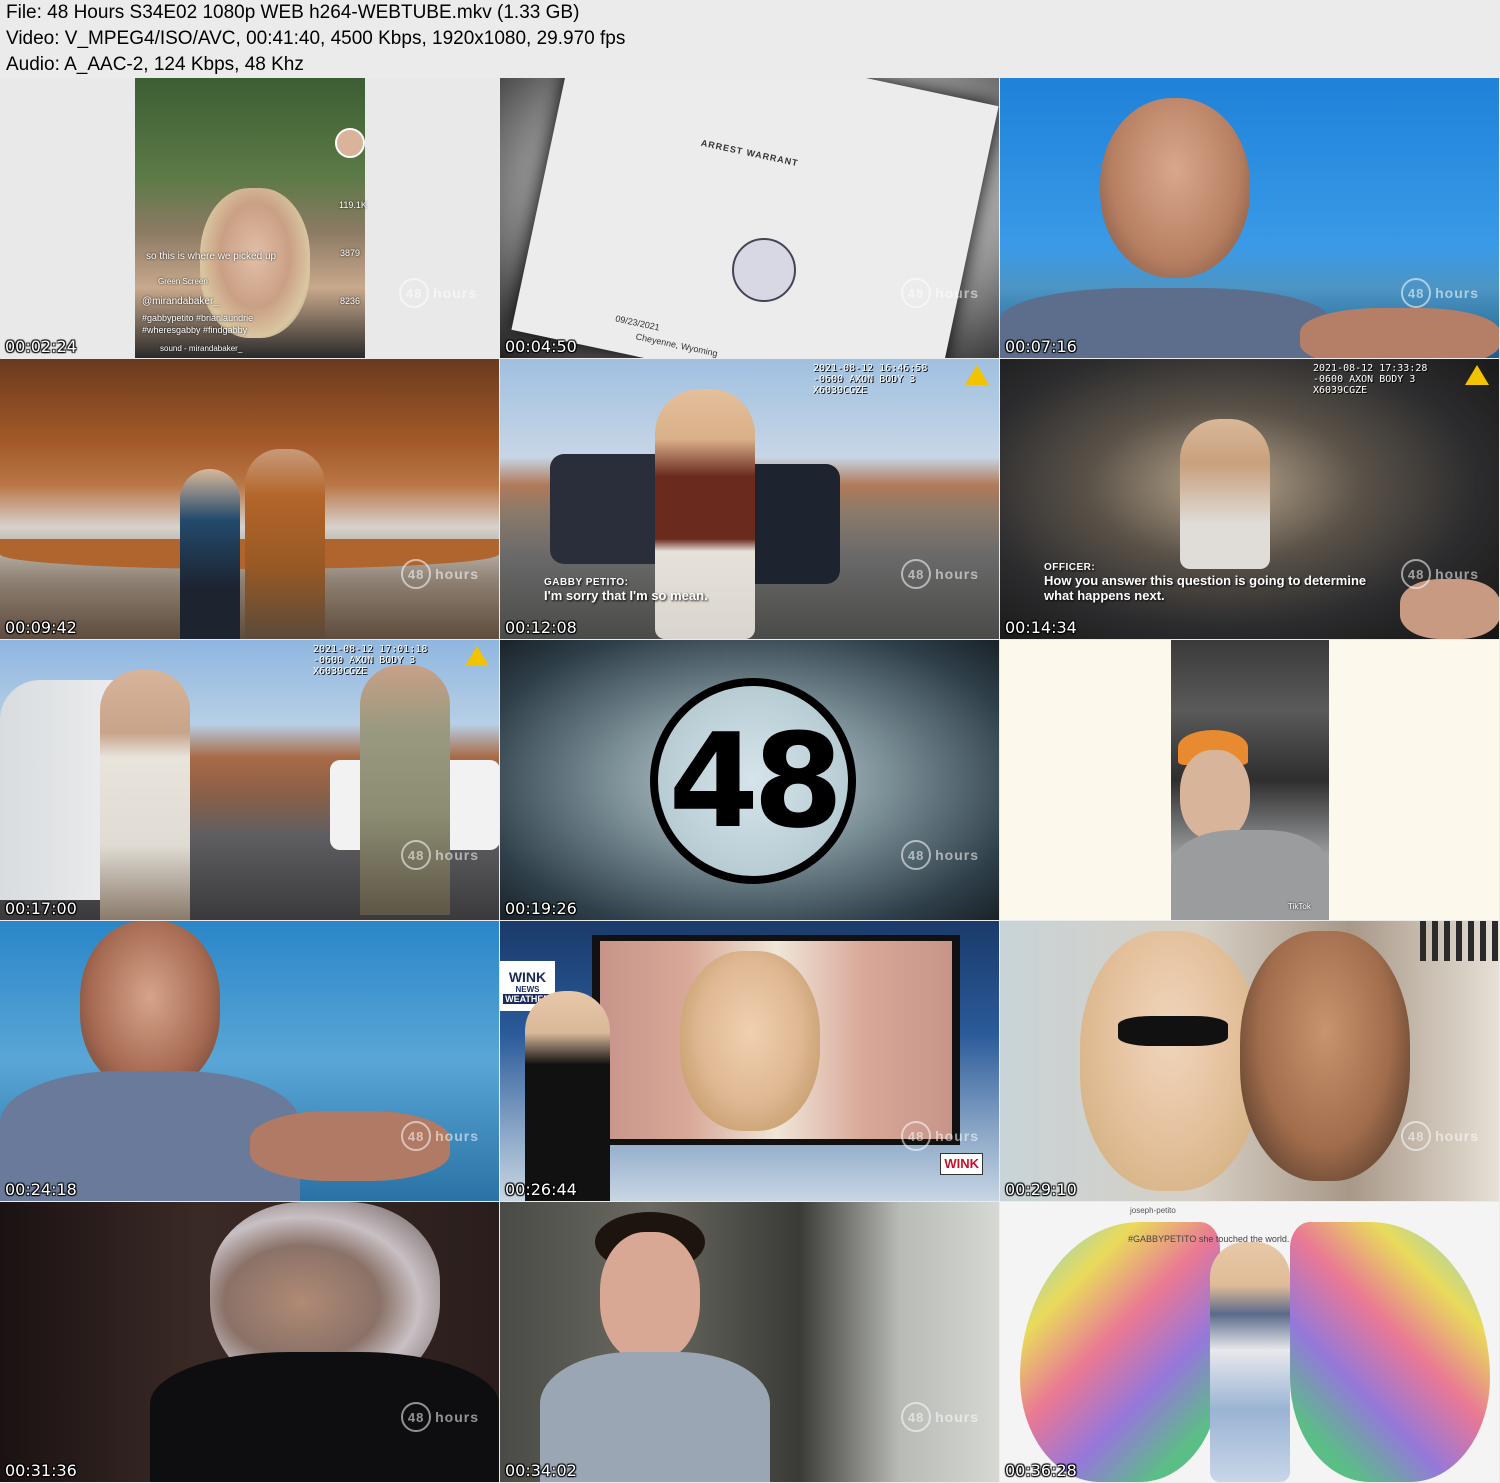 This screenshot has width=1500, height=1483. What do you see at coordinates (249, 1061) in the screenshot?
I see `thumbnail-tile: 48 hours 00:24:18` at bounding box center [249, 1061].